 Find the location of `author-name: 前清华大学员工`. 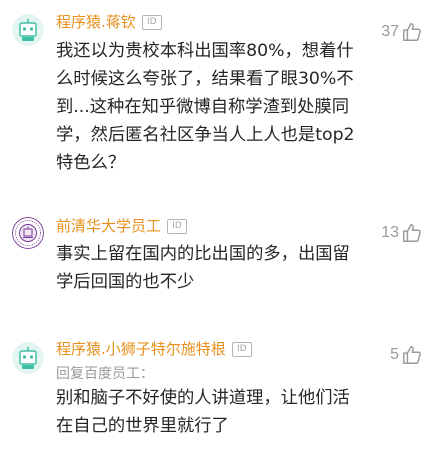

author-name: 前清华大学员工 is located at coordinates (108, 226).